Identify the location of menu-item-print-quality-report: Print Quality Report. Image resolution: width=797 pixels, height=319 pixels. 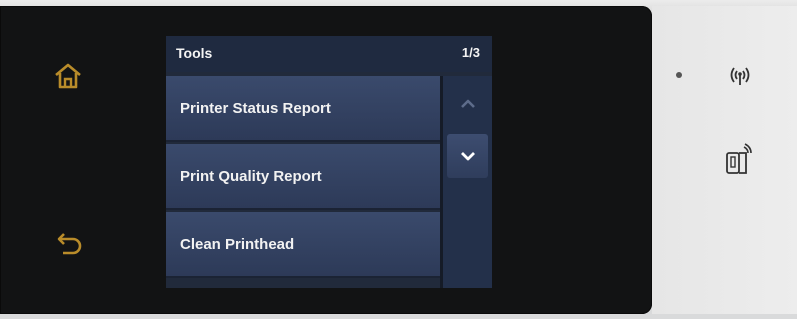
(303, 177).